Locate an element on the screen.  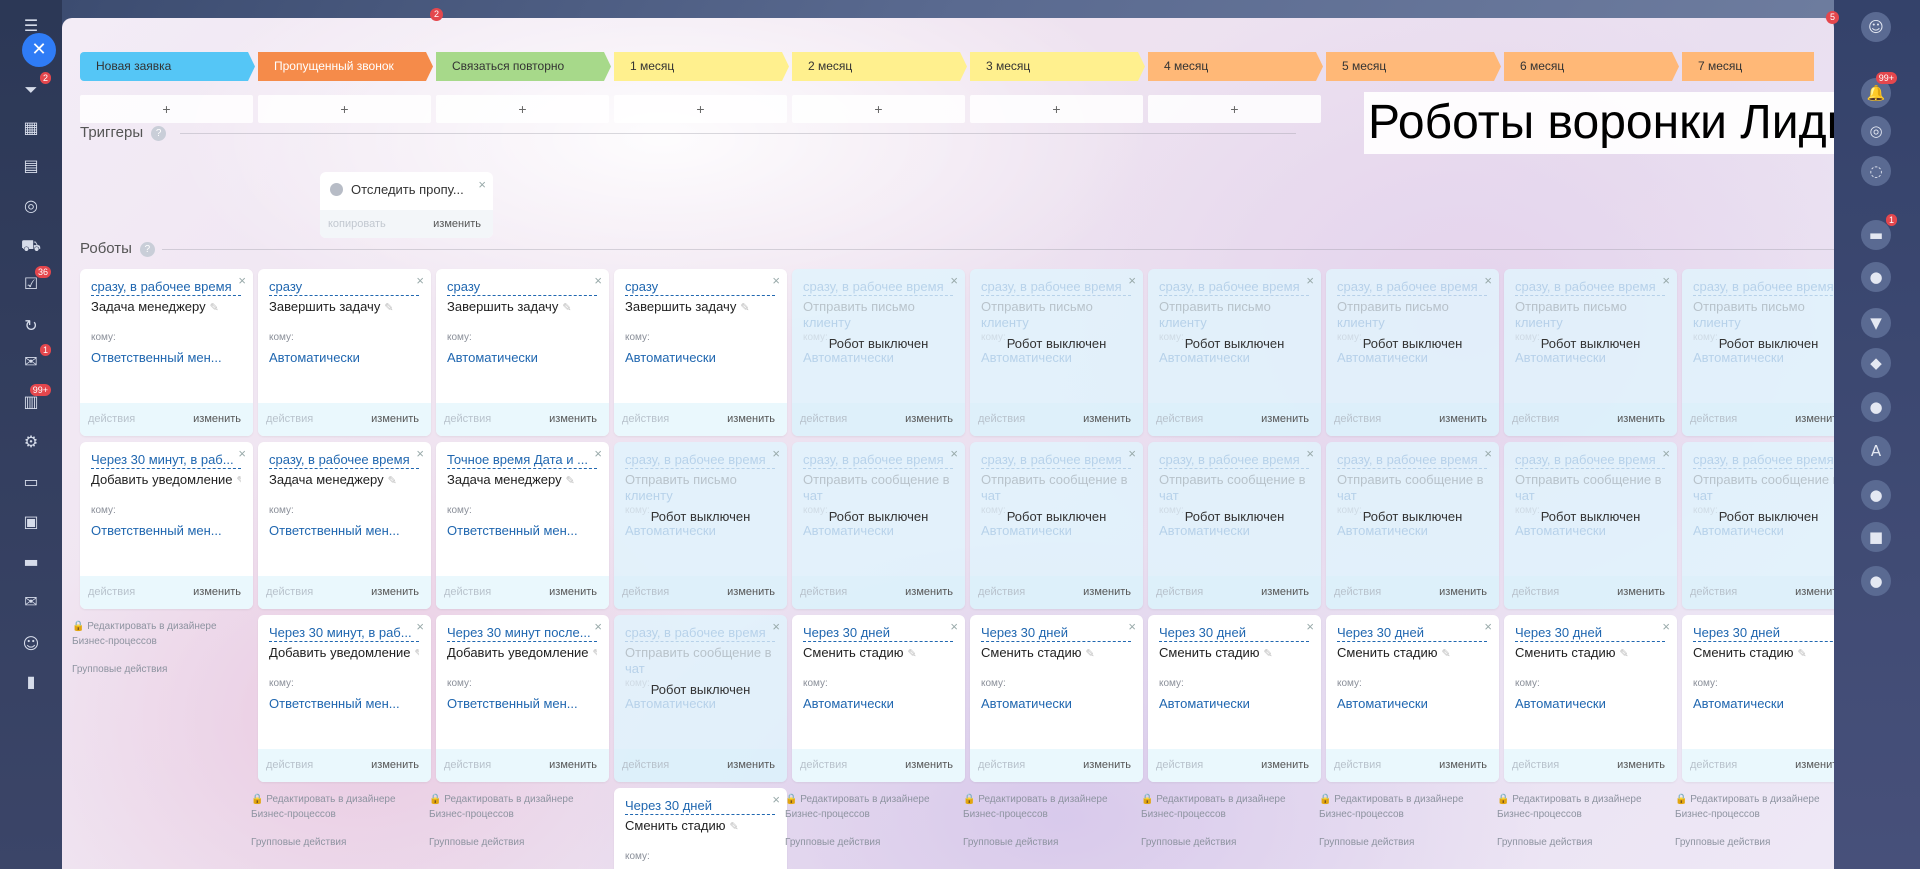
stage-tab: 6 месяц is located at coordinates (1591, 66).